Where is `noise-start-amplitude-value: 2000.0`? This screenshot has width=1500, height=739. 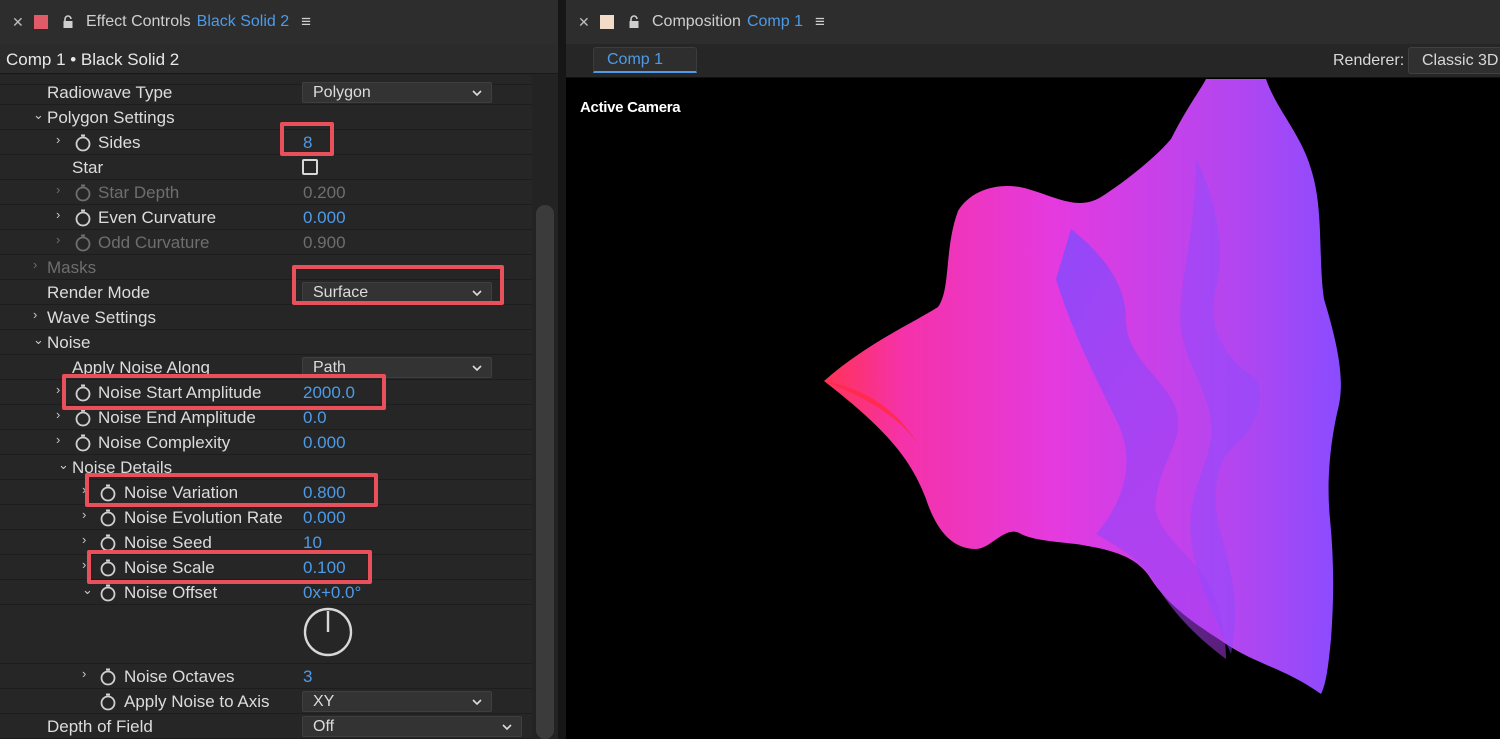
noise-start-amplitude-value: 2000.0 is located at coordinates (329, 393).